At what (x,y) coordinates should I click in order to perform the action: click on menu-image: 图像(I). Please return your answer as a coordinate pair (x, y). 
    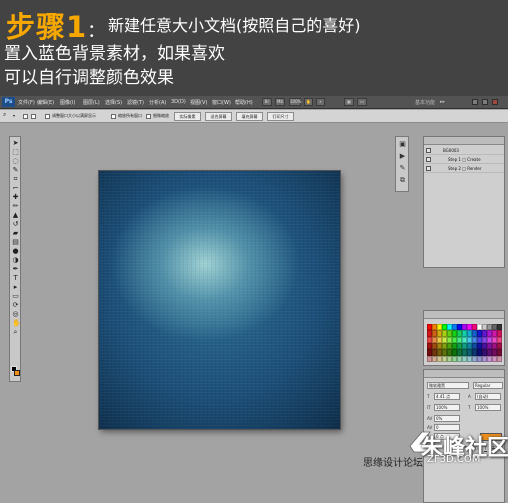
    Looking at the image, I should click on (67, 102).